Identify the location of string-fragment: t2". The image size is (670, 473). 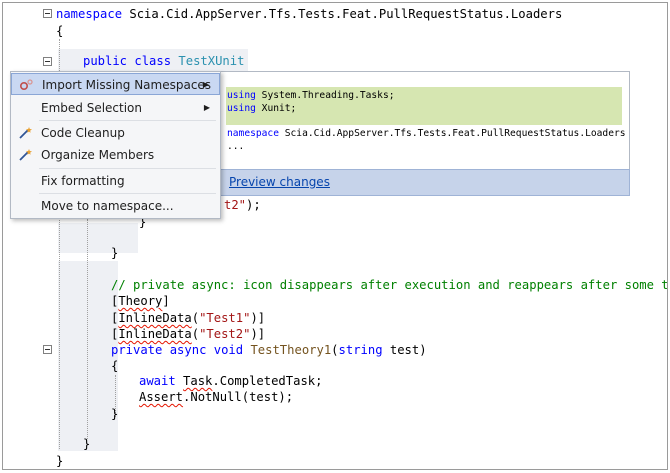
(235, 205).